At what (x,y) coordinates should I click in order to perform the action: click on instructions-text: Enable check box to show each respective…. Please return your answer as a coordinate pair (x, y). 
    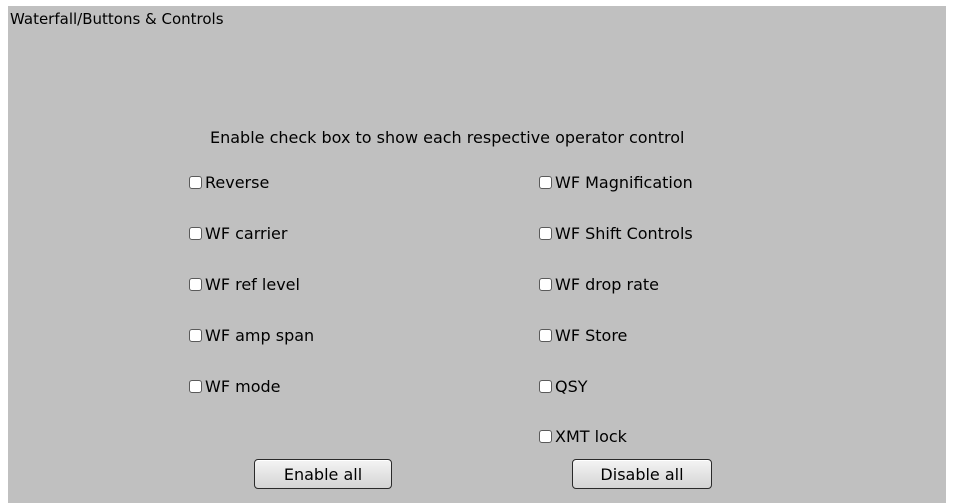
    Looking at the image, I should click on (447, 137).